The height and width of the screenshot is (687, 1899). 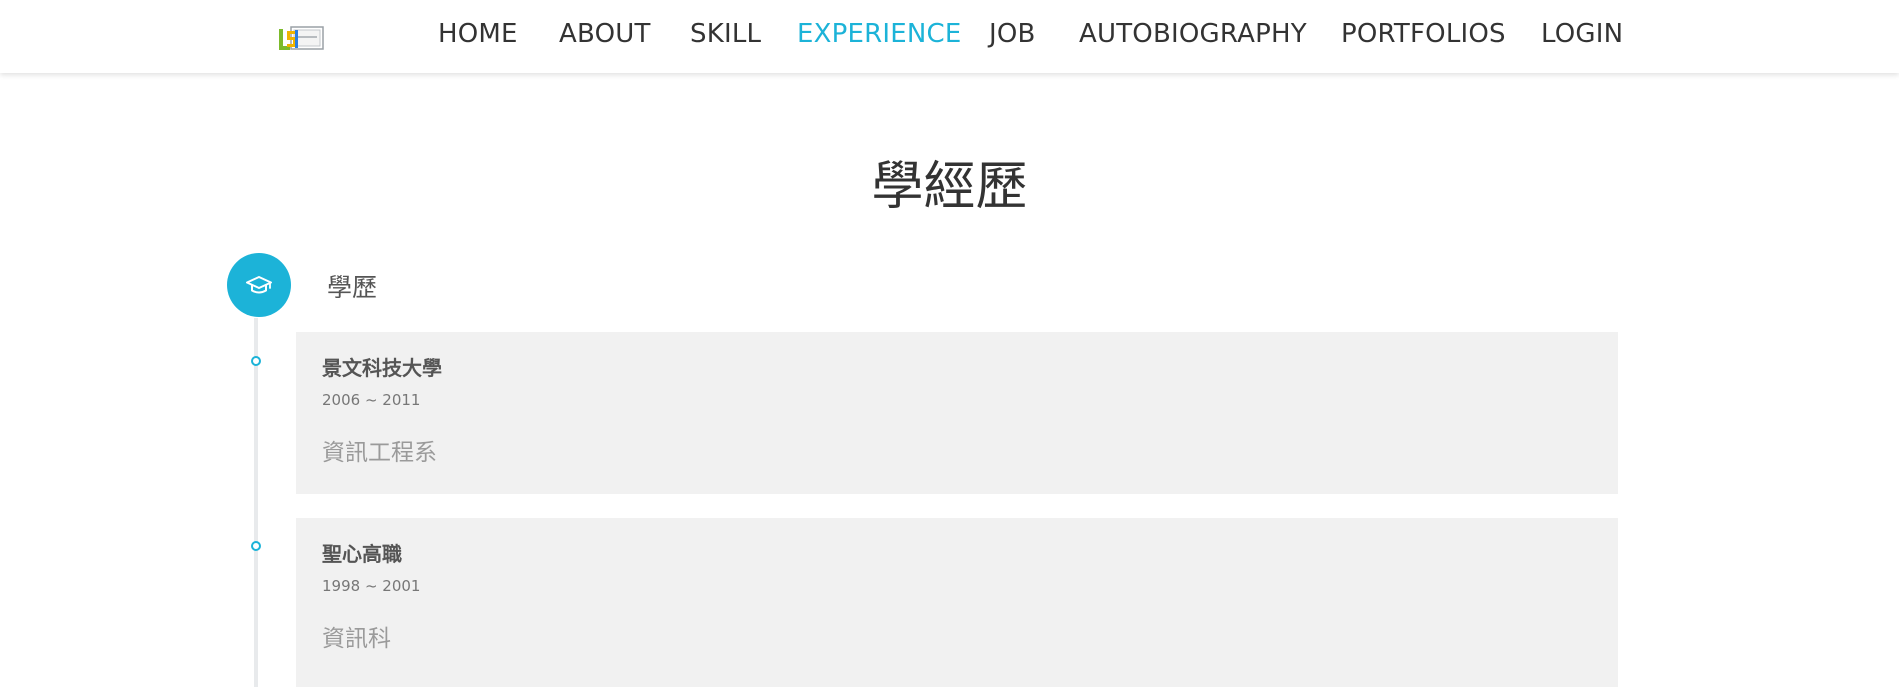 What do you see at coordinates (352, 287) in the screenshot?
I see `education-section-title: 學歷` at bounding box center [352, 287].